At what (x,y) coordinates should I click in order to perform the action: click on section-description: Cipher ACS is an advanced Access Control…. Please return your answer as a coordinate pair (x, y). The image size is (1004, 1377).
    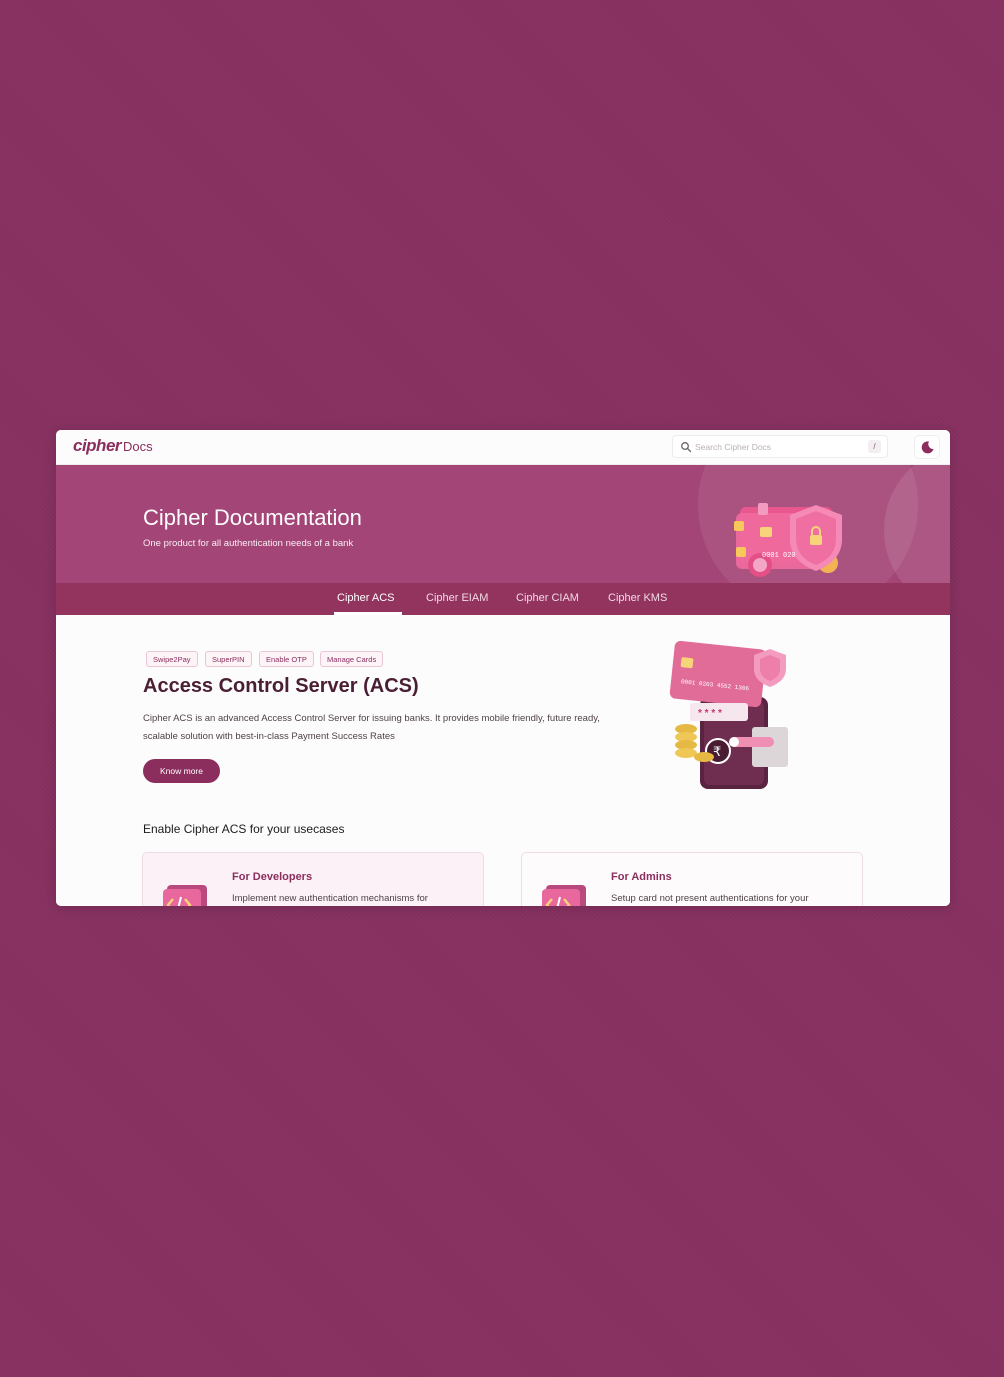
    Looking at the image, I should click on (371, 727).